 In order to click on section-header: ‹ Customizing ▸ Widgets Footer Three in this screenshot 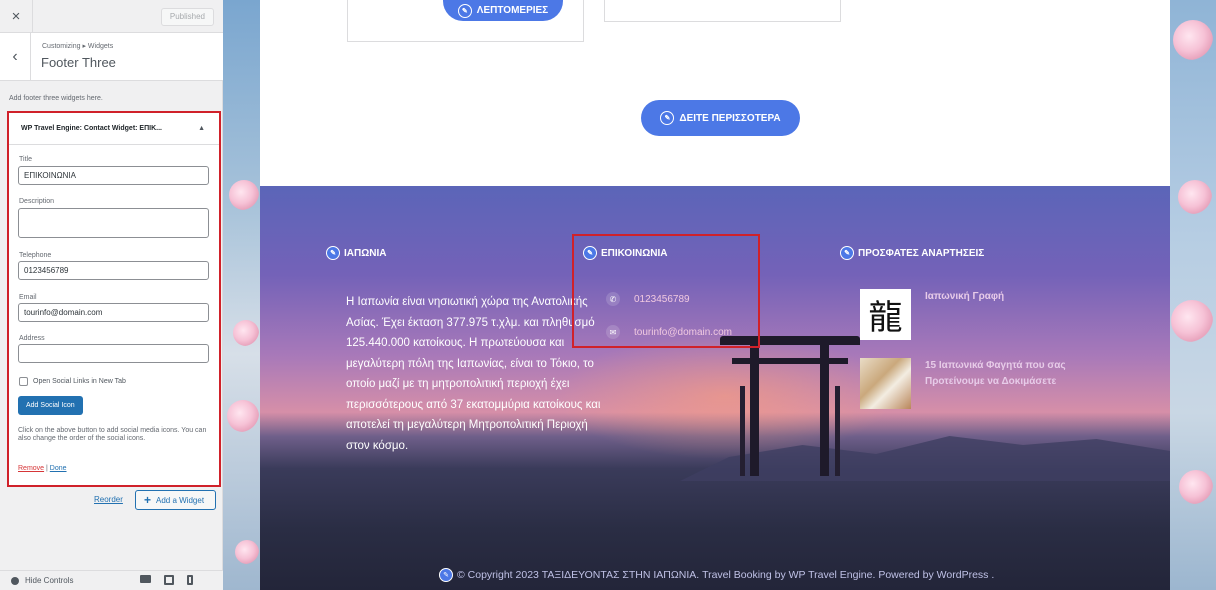, I will do `click(111, 57)`.